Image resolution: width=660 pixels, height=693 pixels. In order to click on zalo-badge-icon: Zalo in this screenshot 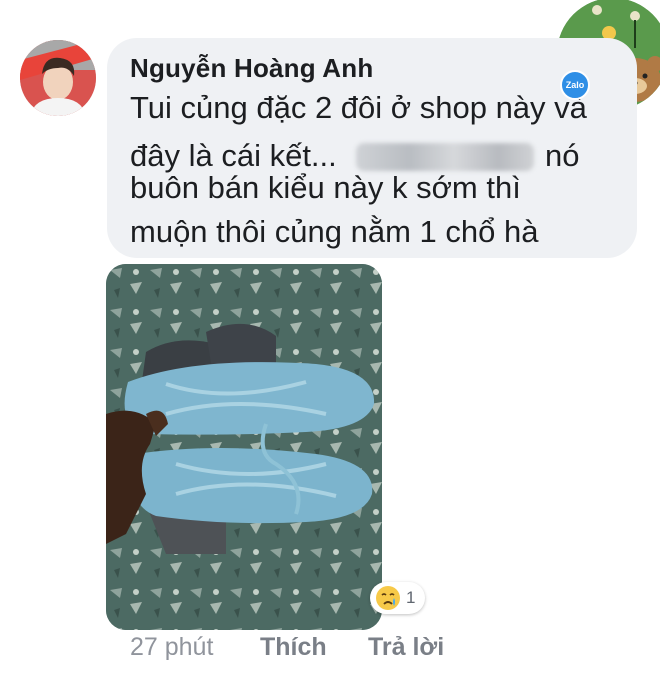, I will do `click(575, 85)`.